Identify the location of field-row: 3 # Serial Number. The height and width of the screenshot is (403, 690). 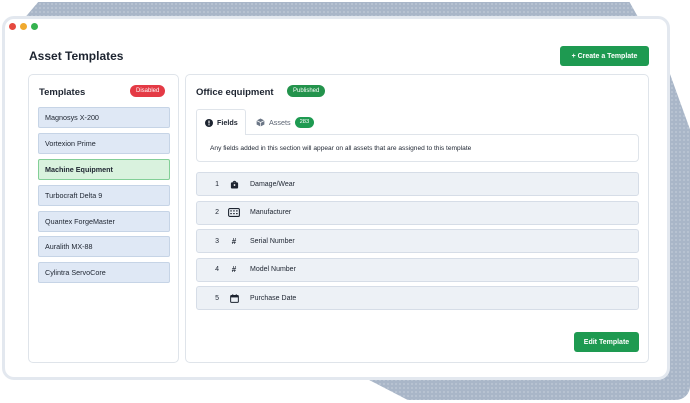
(417, 241).